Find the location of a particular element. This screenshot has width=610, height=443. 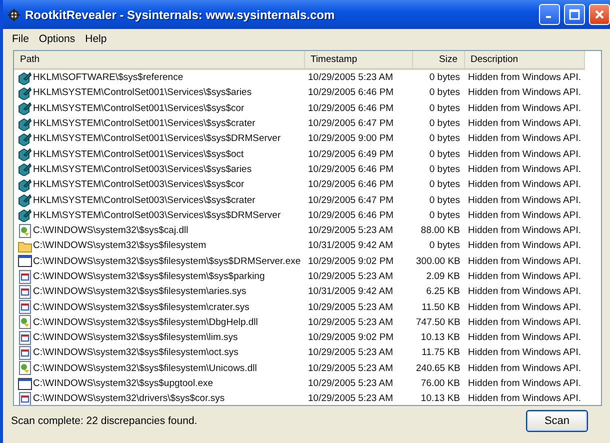

path-cell: C:\WINDOWS\system32\$sys$filesystem\aries.sys is located at coordinates (139, 292).